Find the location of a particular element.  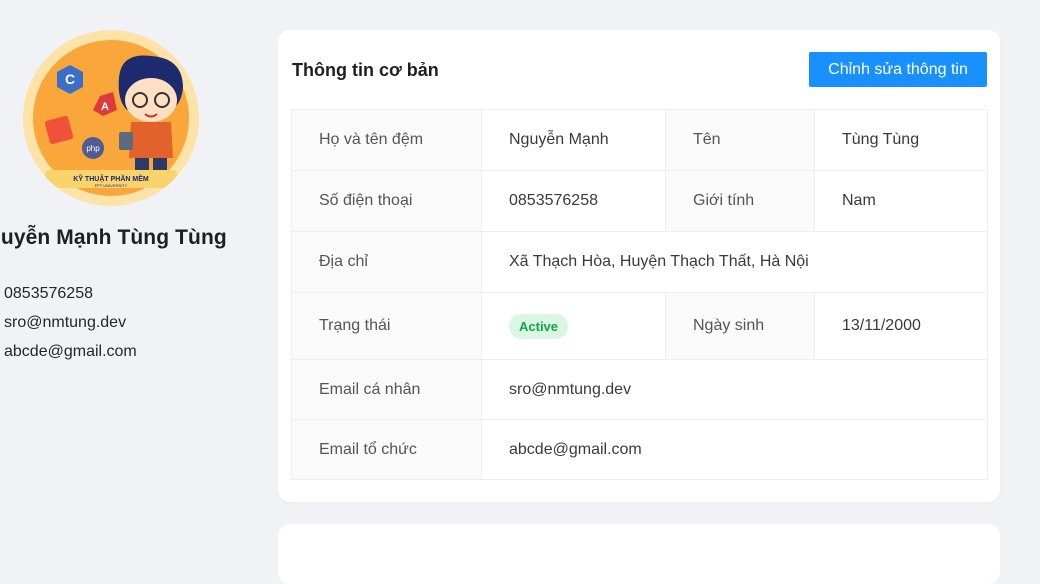

email-org-label: Email tổ chức is located at coordinates (386, 449).